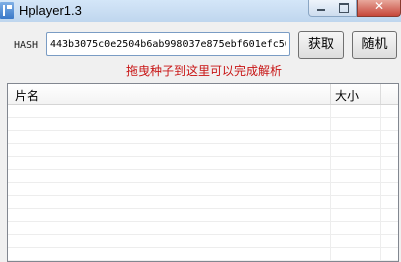  Describe the element at coordinates (26, 45) in the screenshot. I see `hash-label: HASH` at that location.